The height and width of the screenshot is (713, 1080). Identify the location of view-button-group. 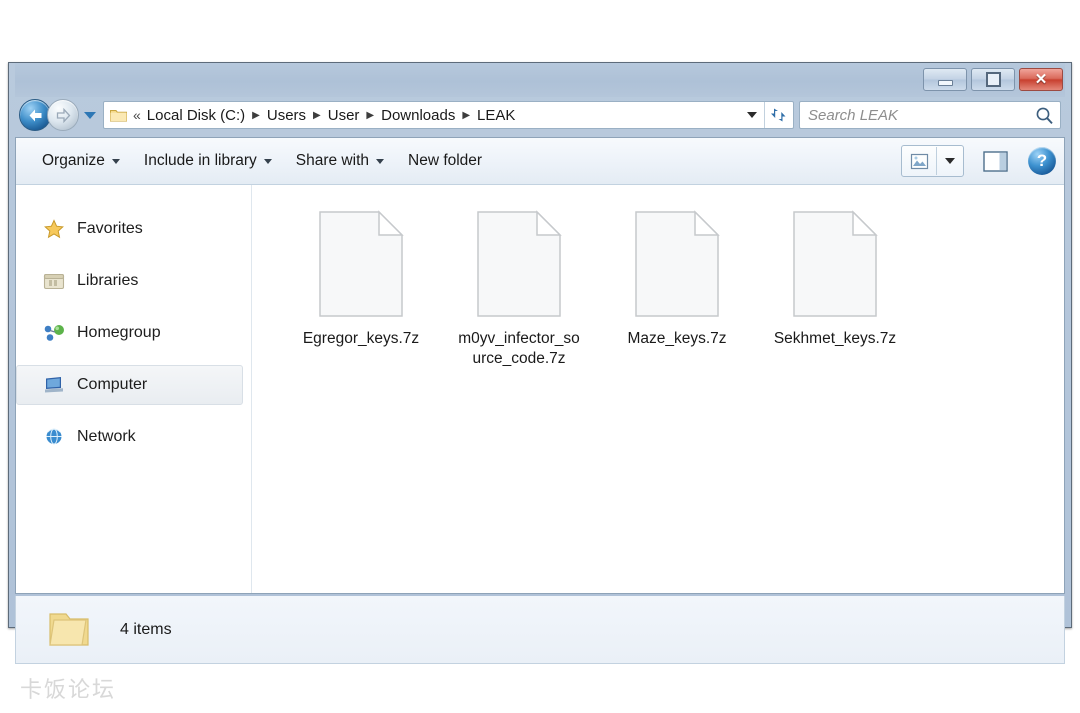
(932, 161).